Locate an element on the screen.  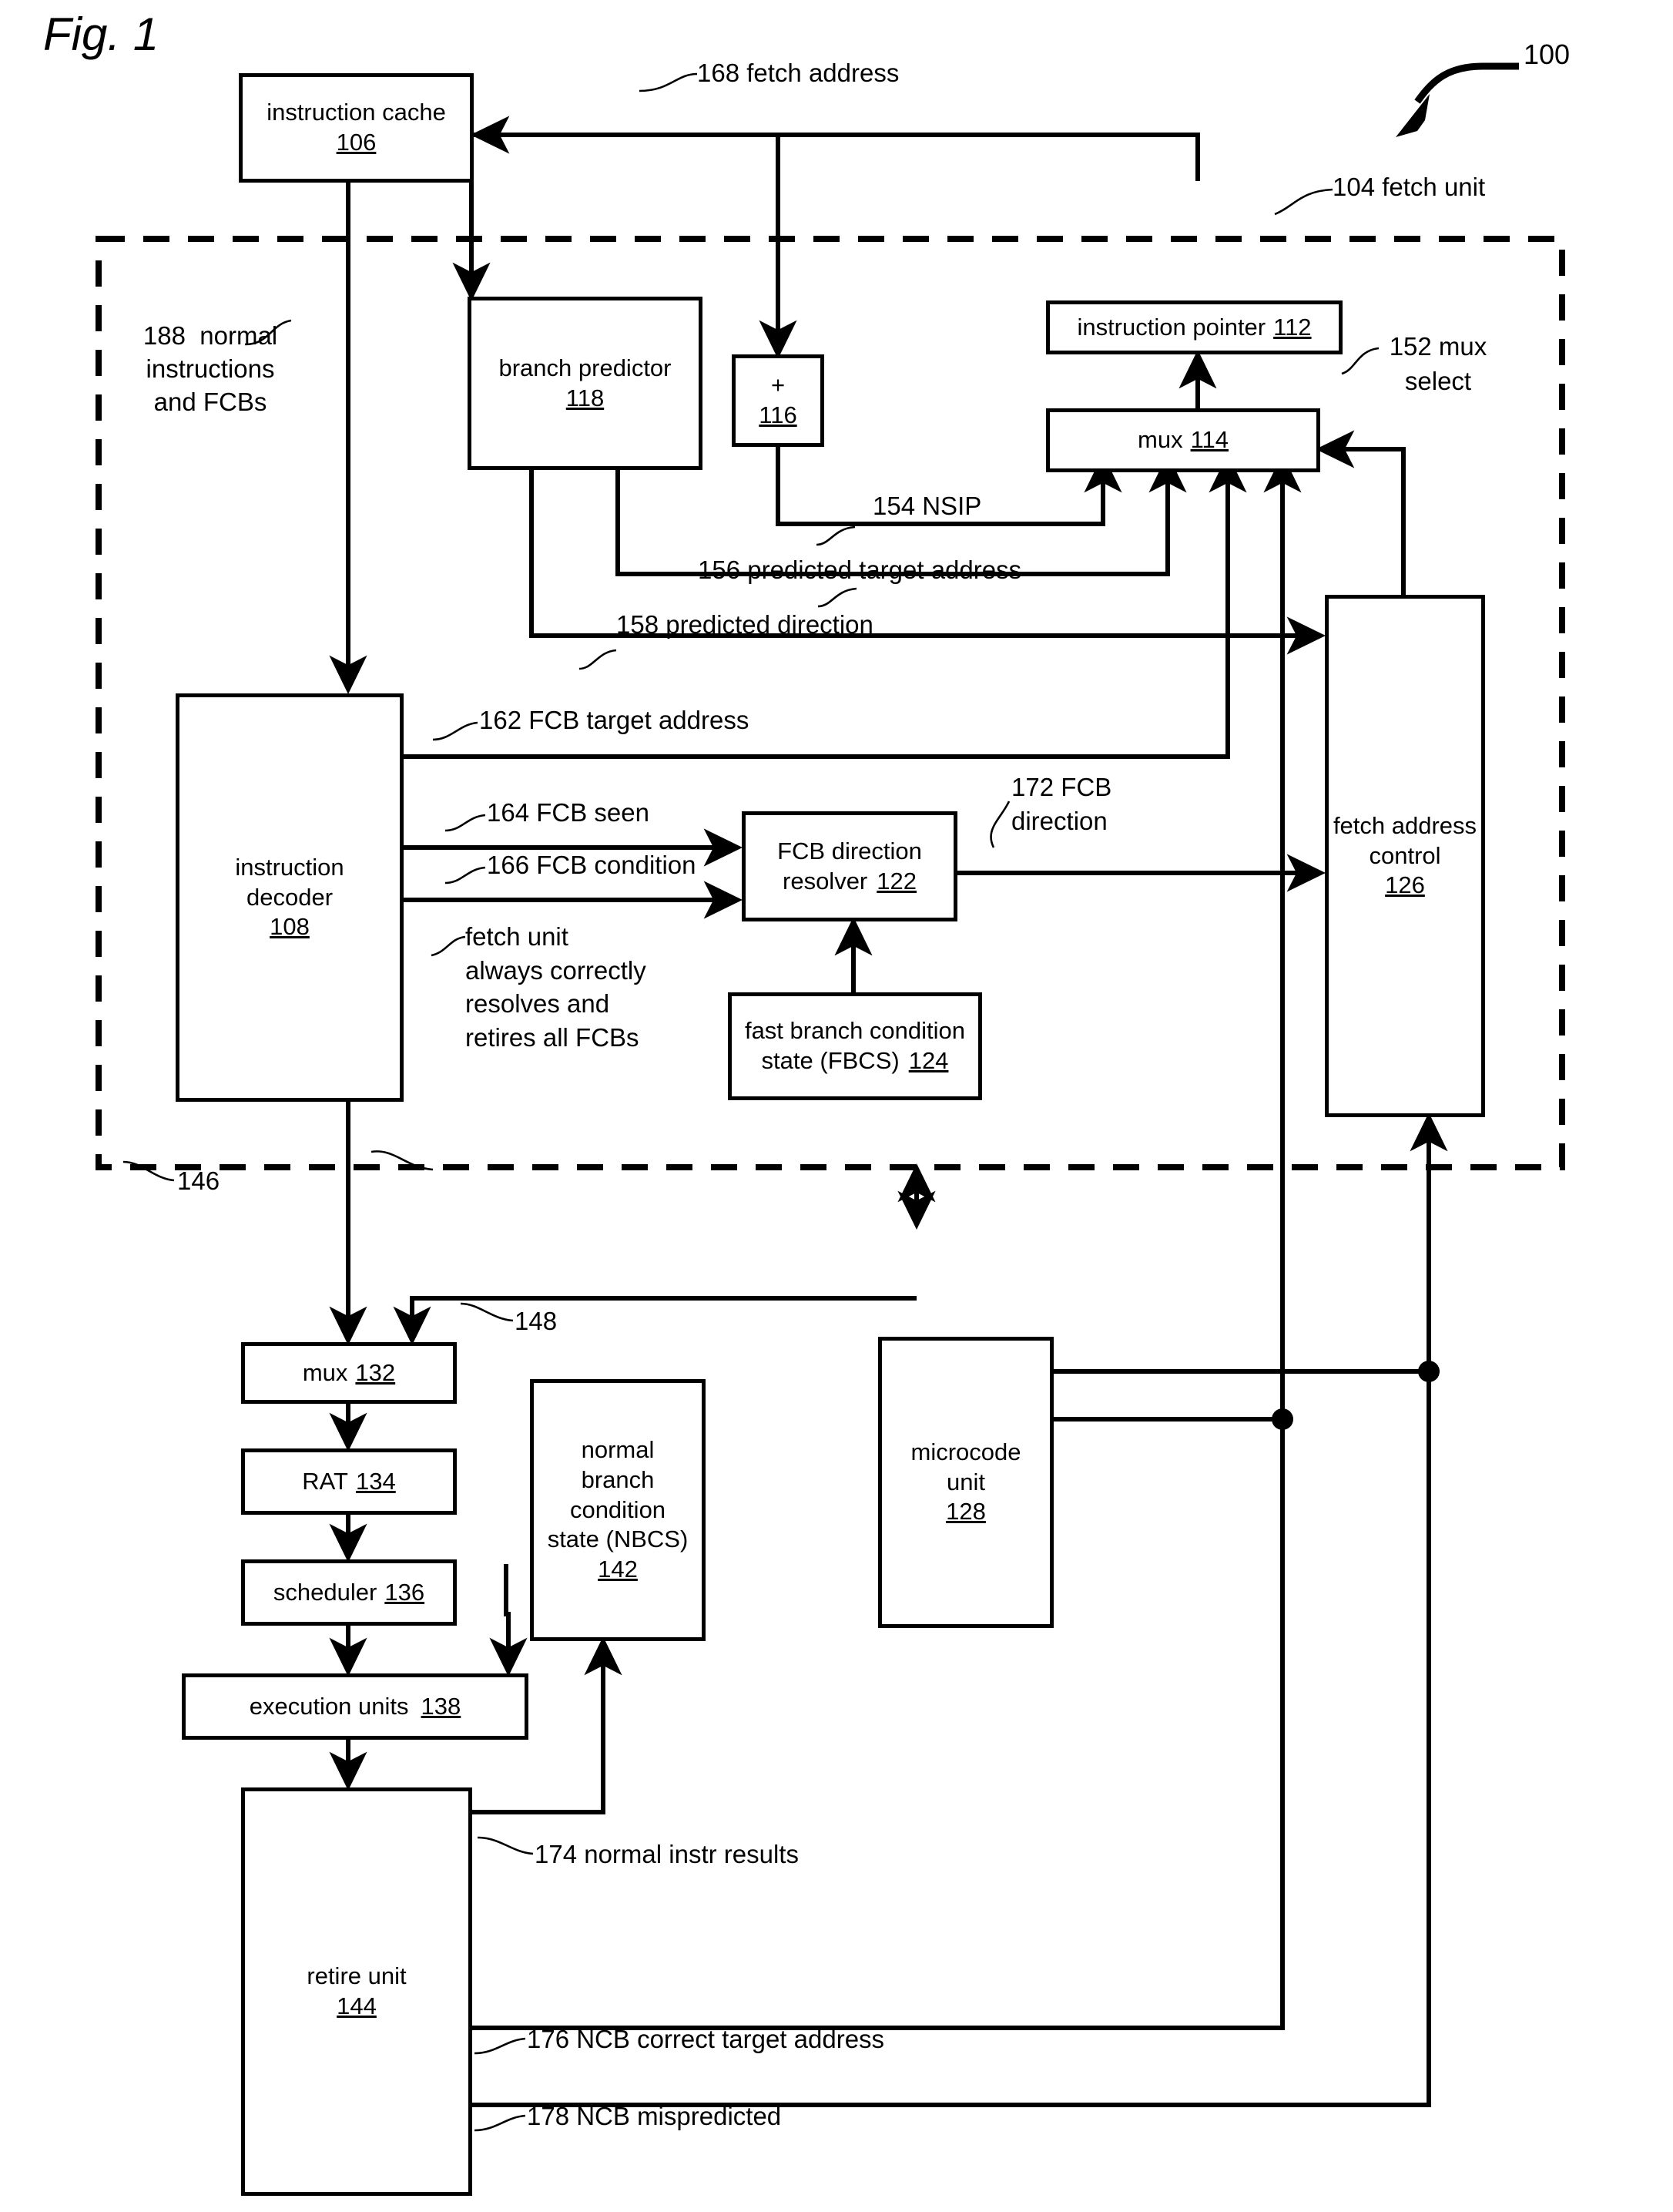
block-instruction-pointer-label: instruction pointer is located at coordinates (1171, 327).